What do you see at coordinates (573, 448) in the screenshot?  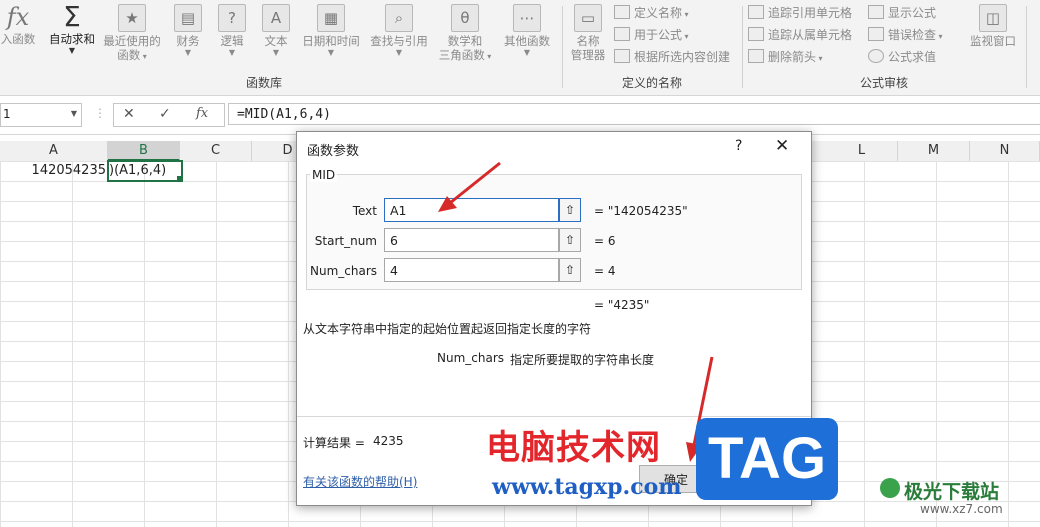 I see `watermark-brand: 电脑技术网` at bounding box center [573, 448].